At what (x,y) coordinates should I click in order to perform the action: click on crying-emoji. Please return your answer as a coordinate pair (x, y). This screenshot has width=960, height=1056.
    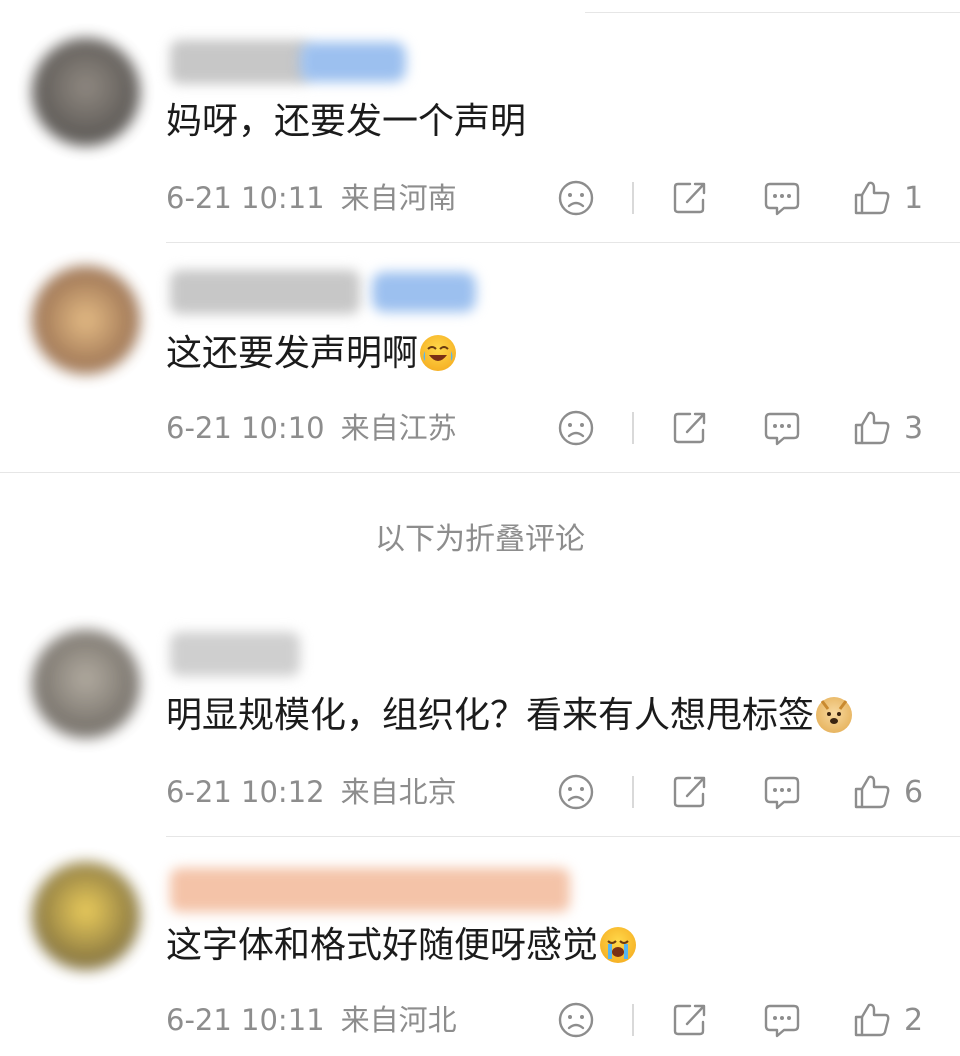
    Looking at the image, I should click on (618, 945).